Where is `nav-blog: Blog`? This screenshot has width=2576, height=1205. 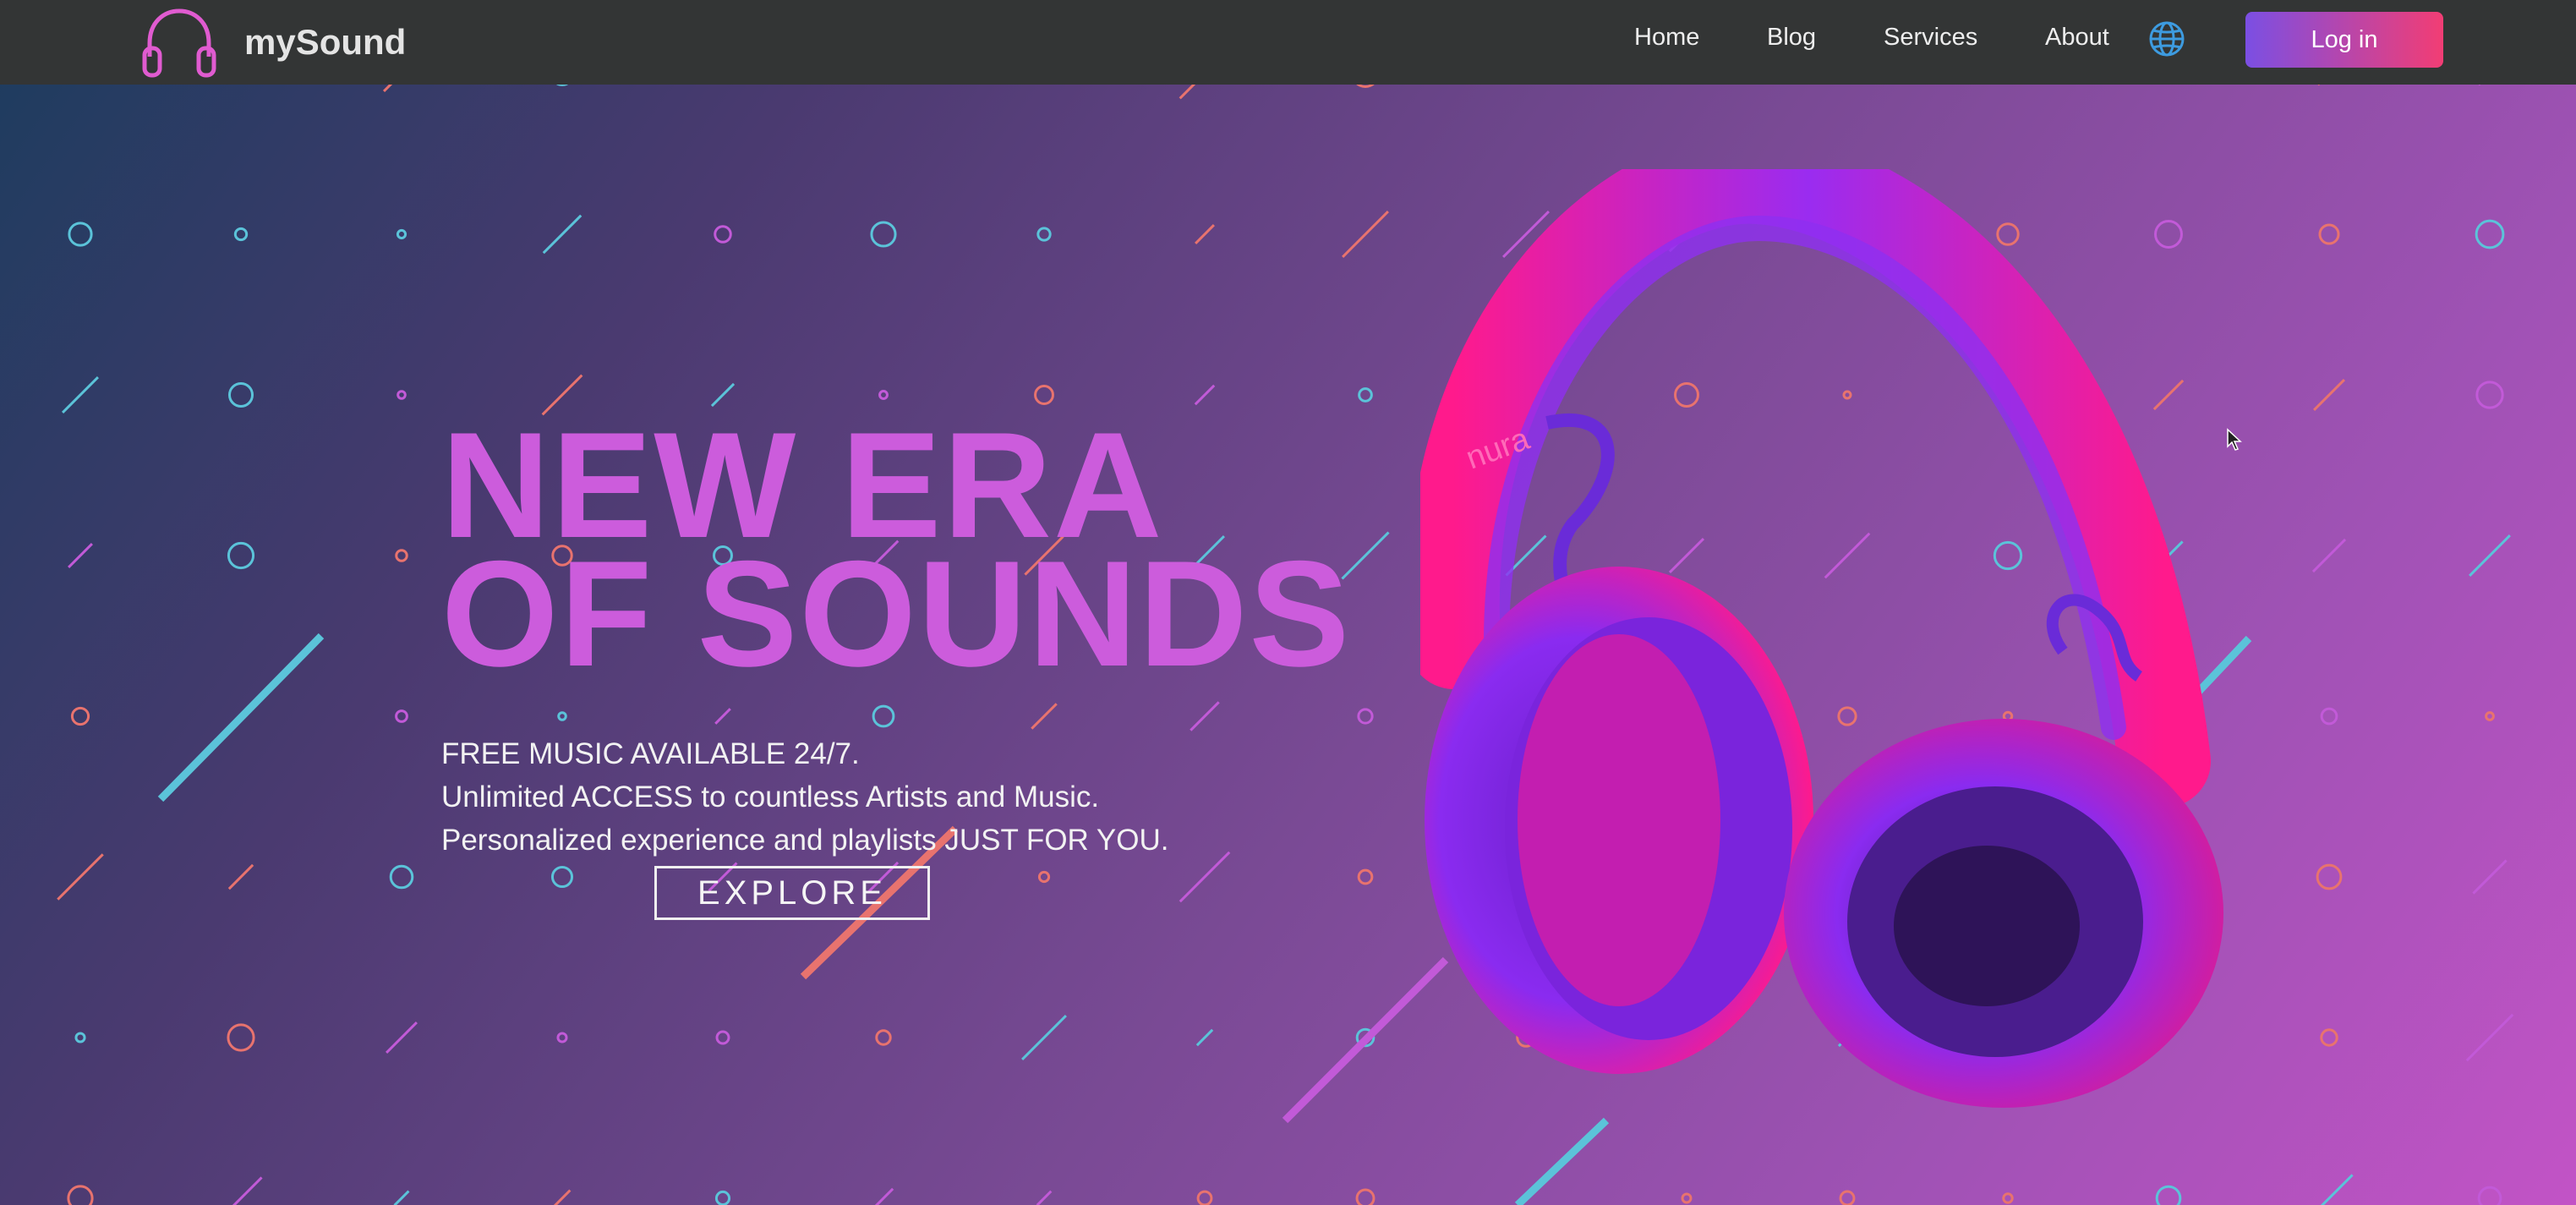 nav-blog: Blog is located at coordinates (1792, 38).